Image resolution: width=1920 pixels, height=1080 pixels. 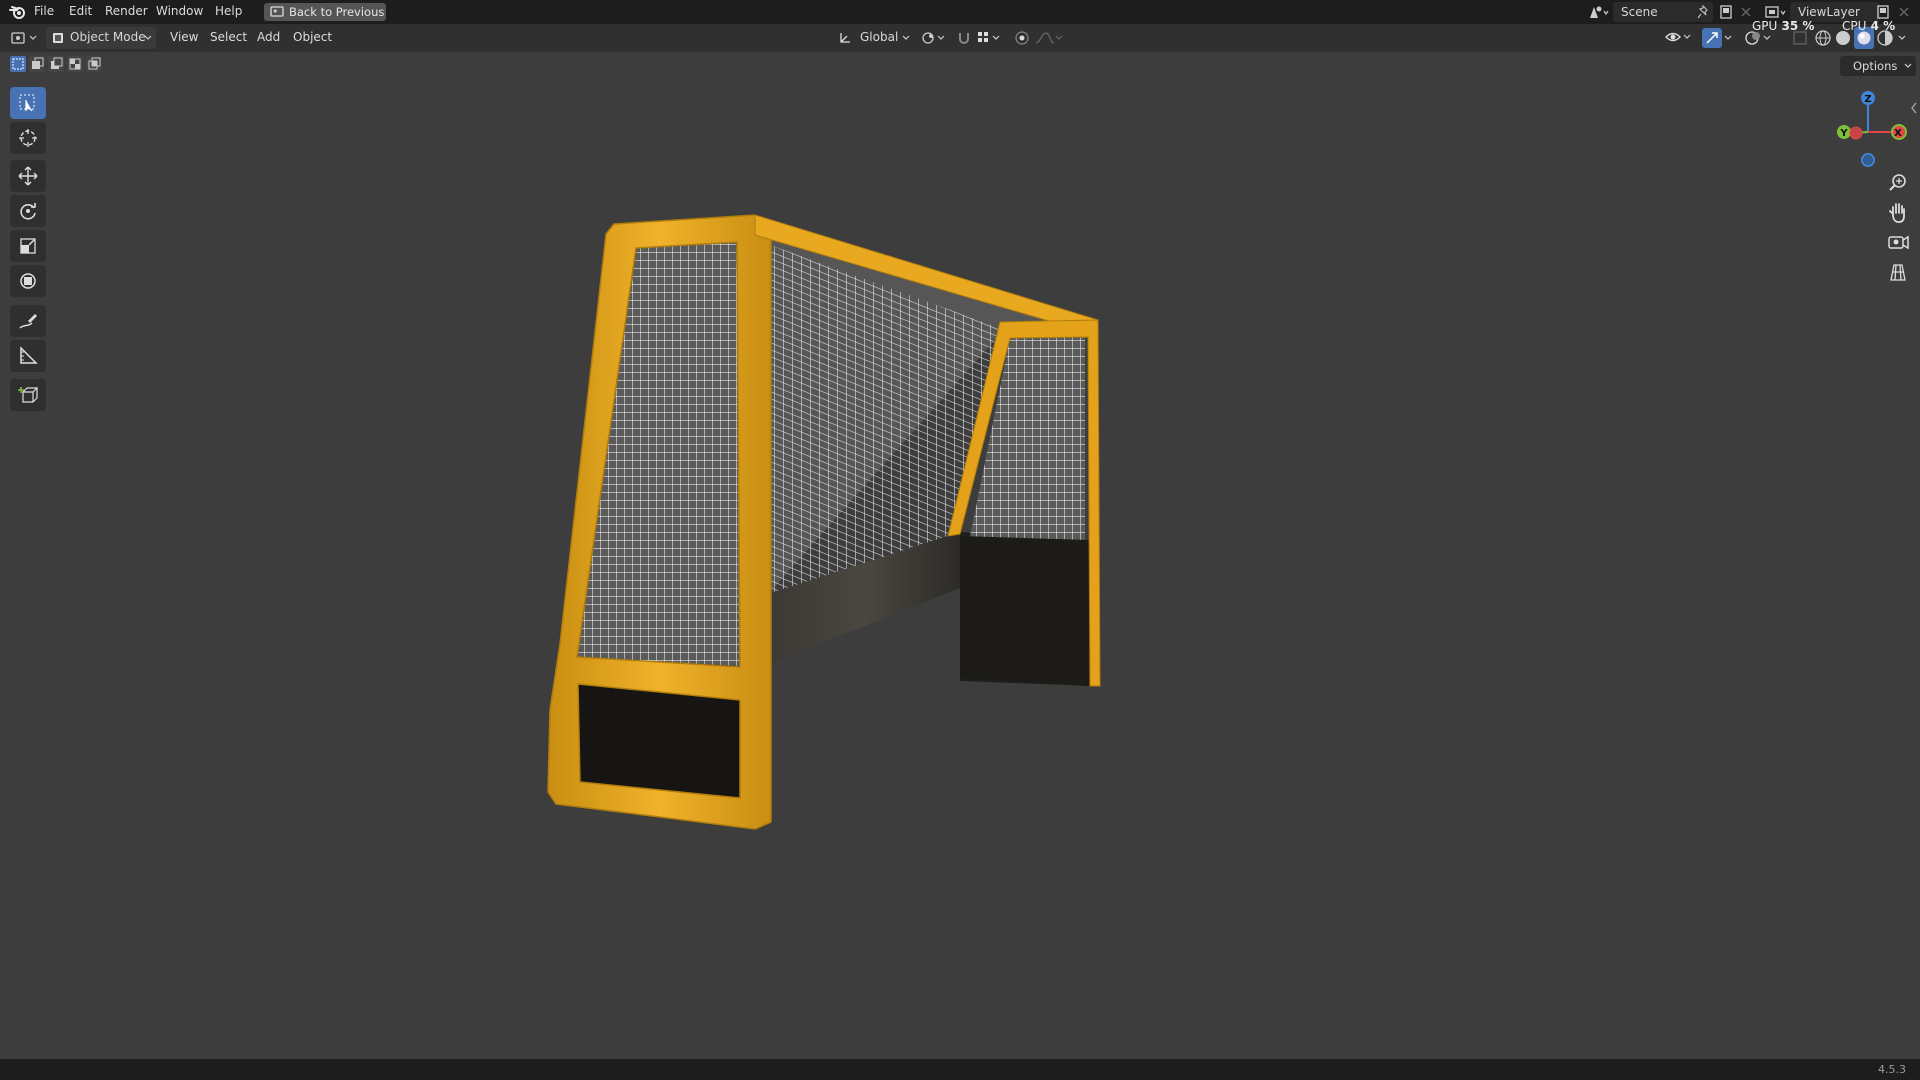 What do you see at coordinates (1854, 26) in the screenshot?
I see `cpu-label: CPU` at bounding box center [1854, 26].